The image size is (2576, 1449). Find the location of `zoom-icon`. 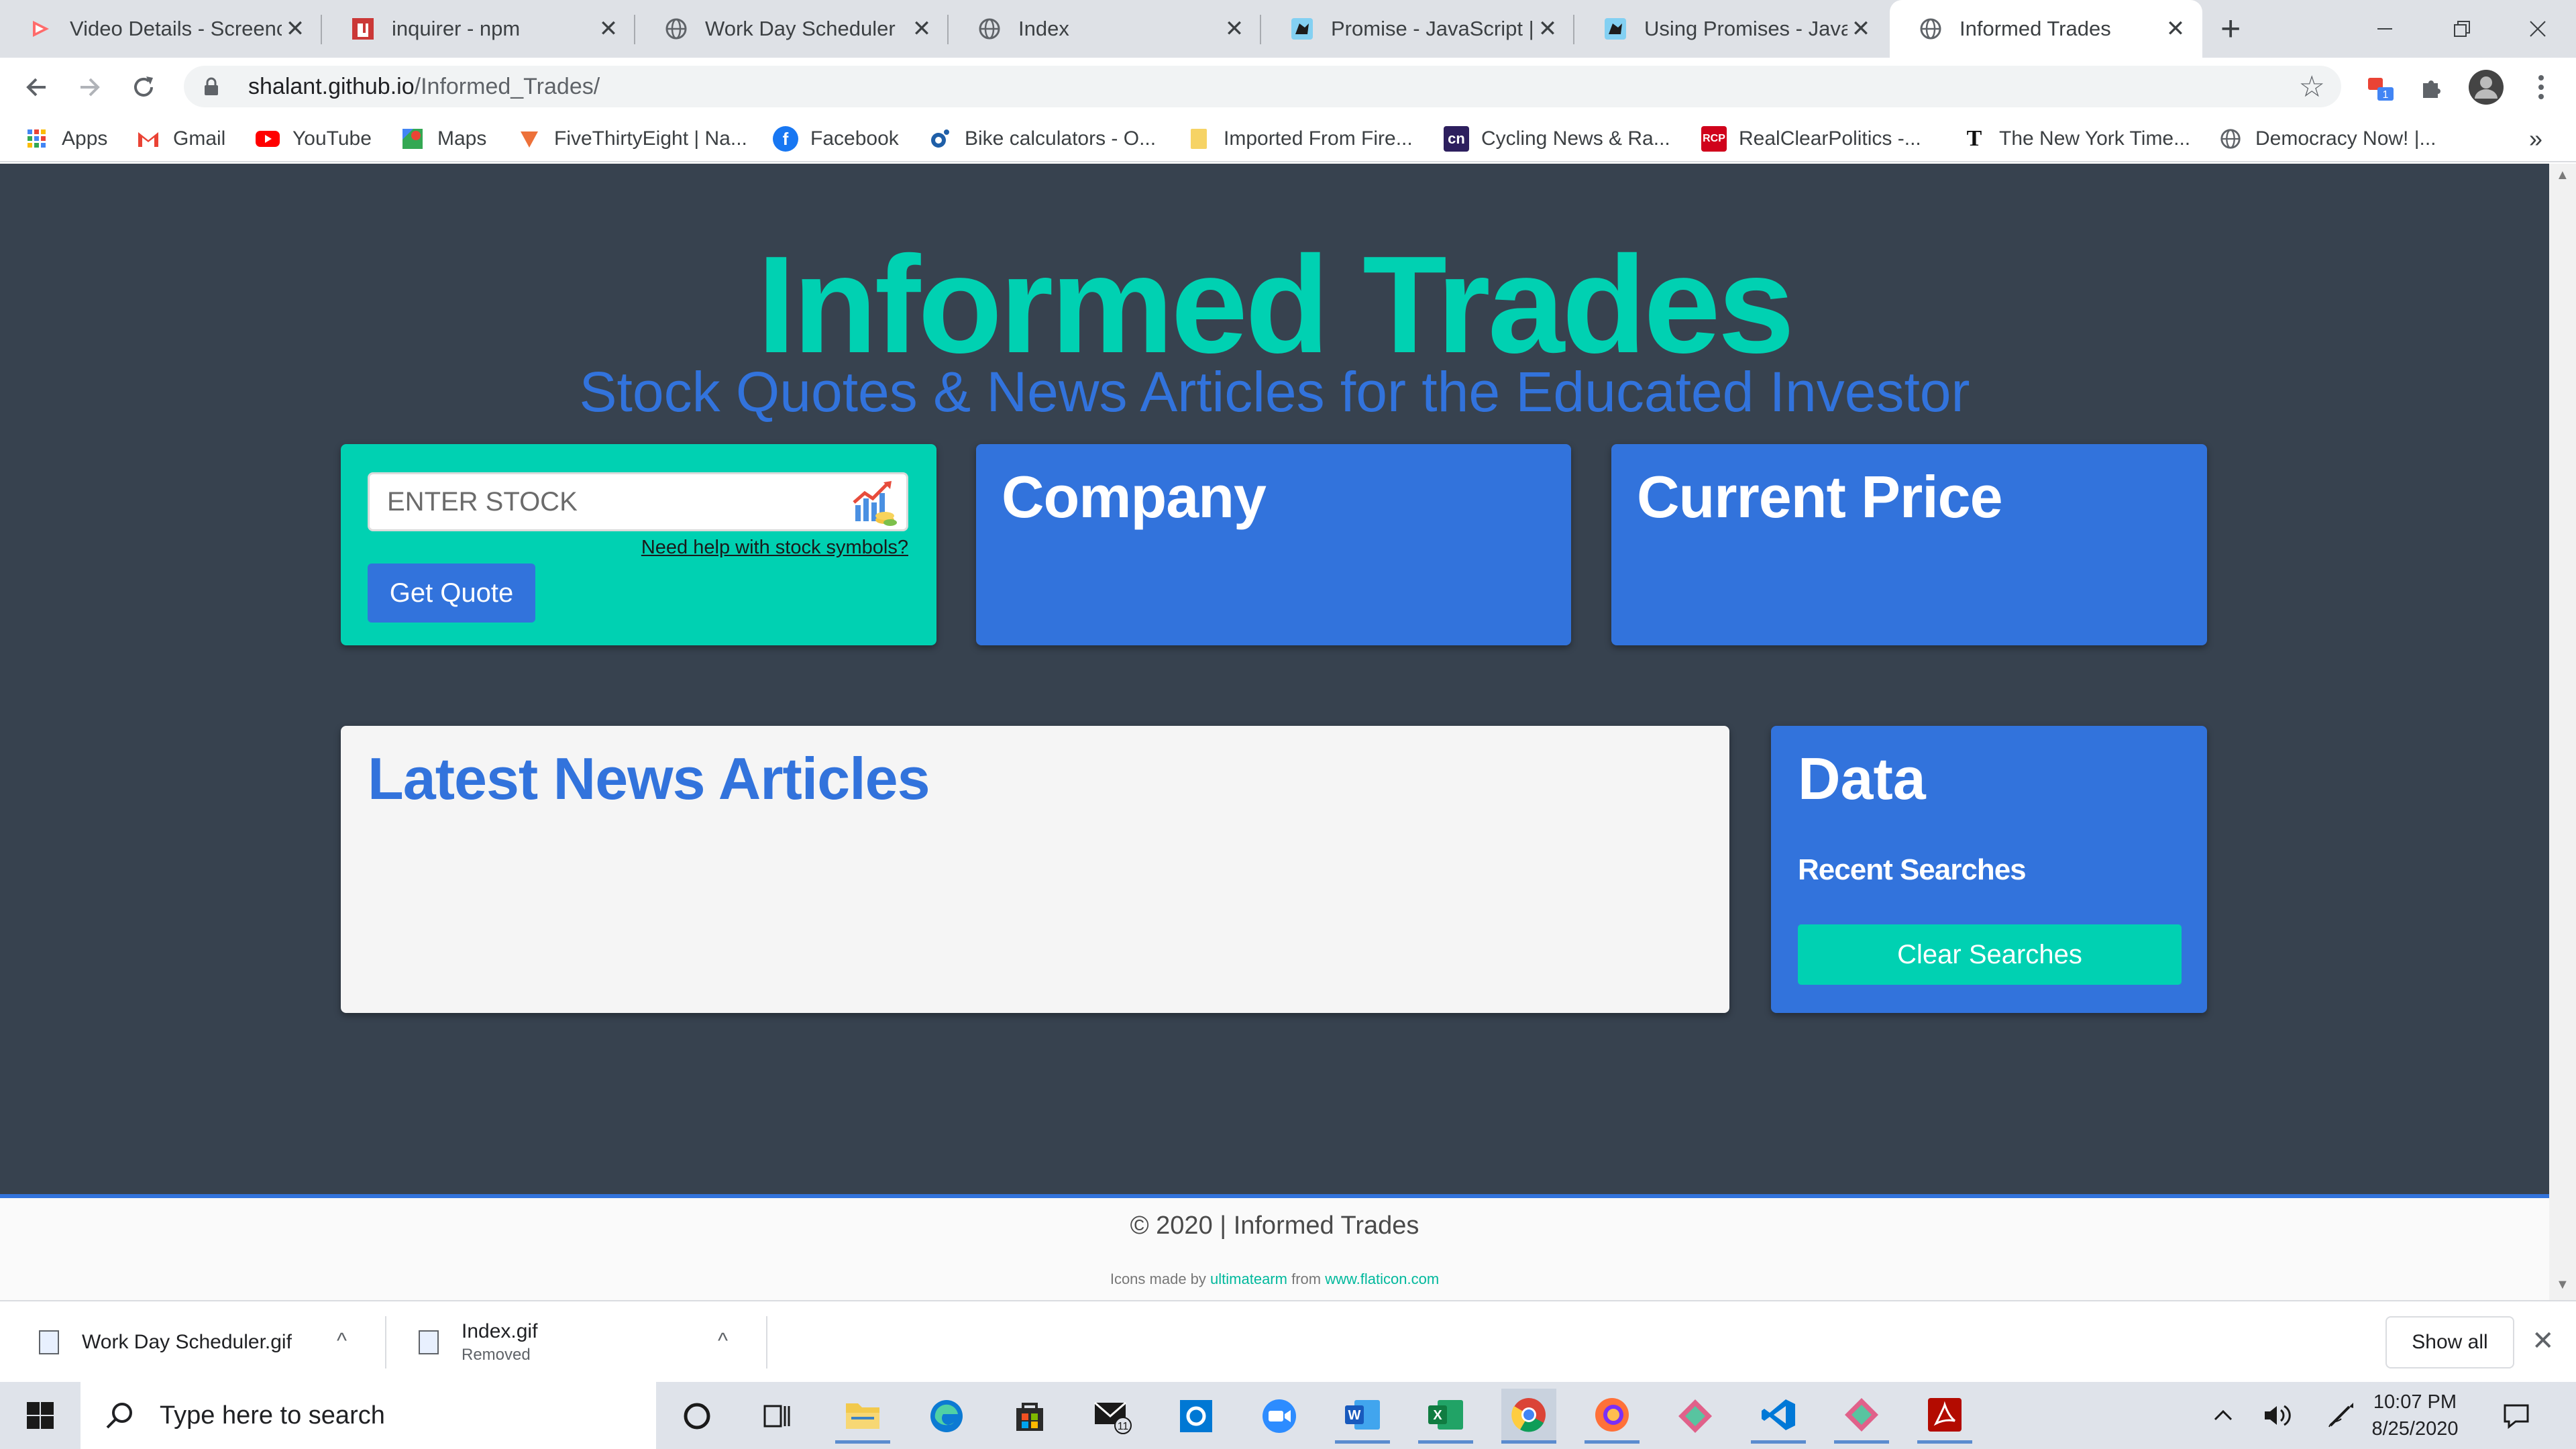

zoom-icon is located at coordinates (1279, 1416).